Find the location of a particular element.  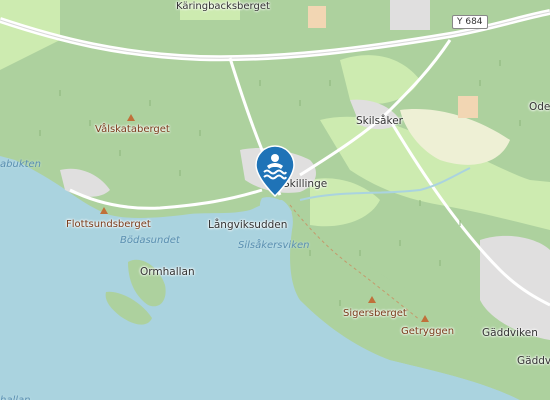

label-flottsundsberget: Flottsundsberget is located at coordinates (108, 224).